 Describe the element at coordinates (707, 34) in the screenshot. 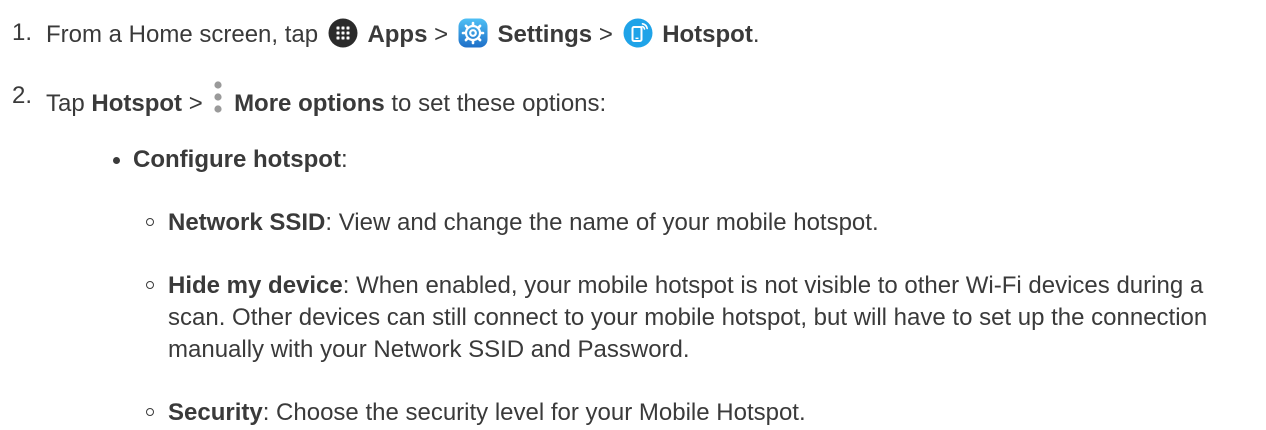

I see `hotspot-label: Hotspot` at that location.